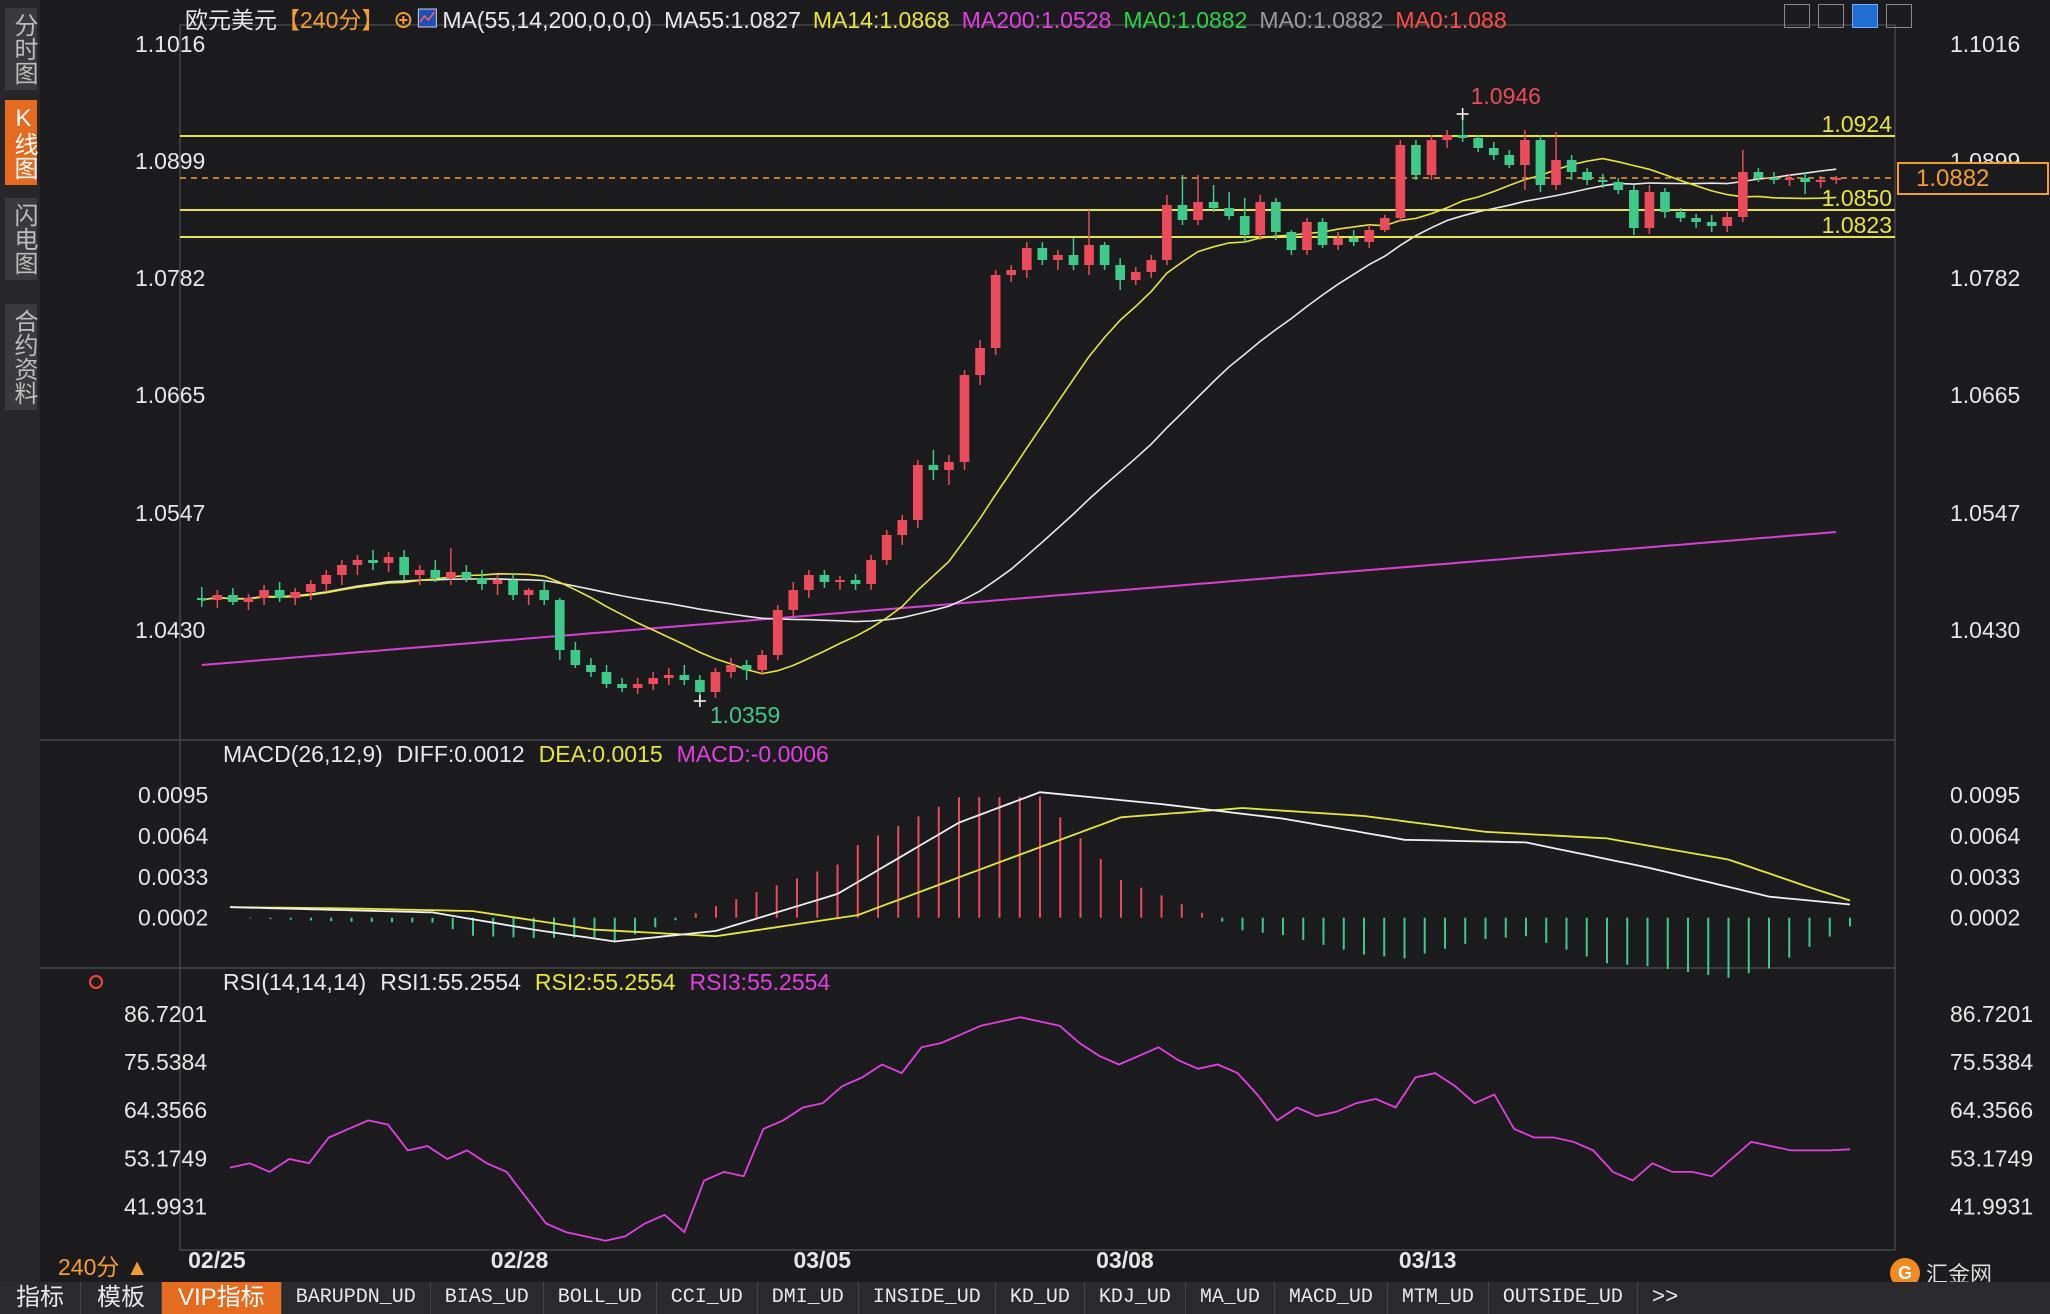 The height and width of the screenshot is (1314, 2050). I want to click on sidebar-tab-1: K线图, so click(21, 142).